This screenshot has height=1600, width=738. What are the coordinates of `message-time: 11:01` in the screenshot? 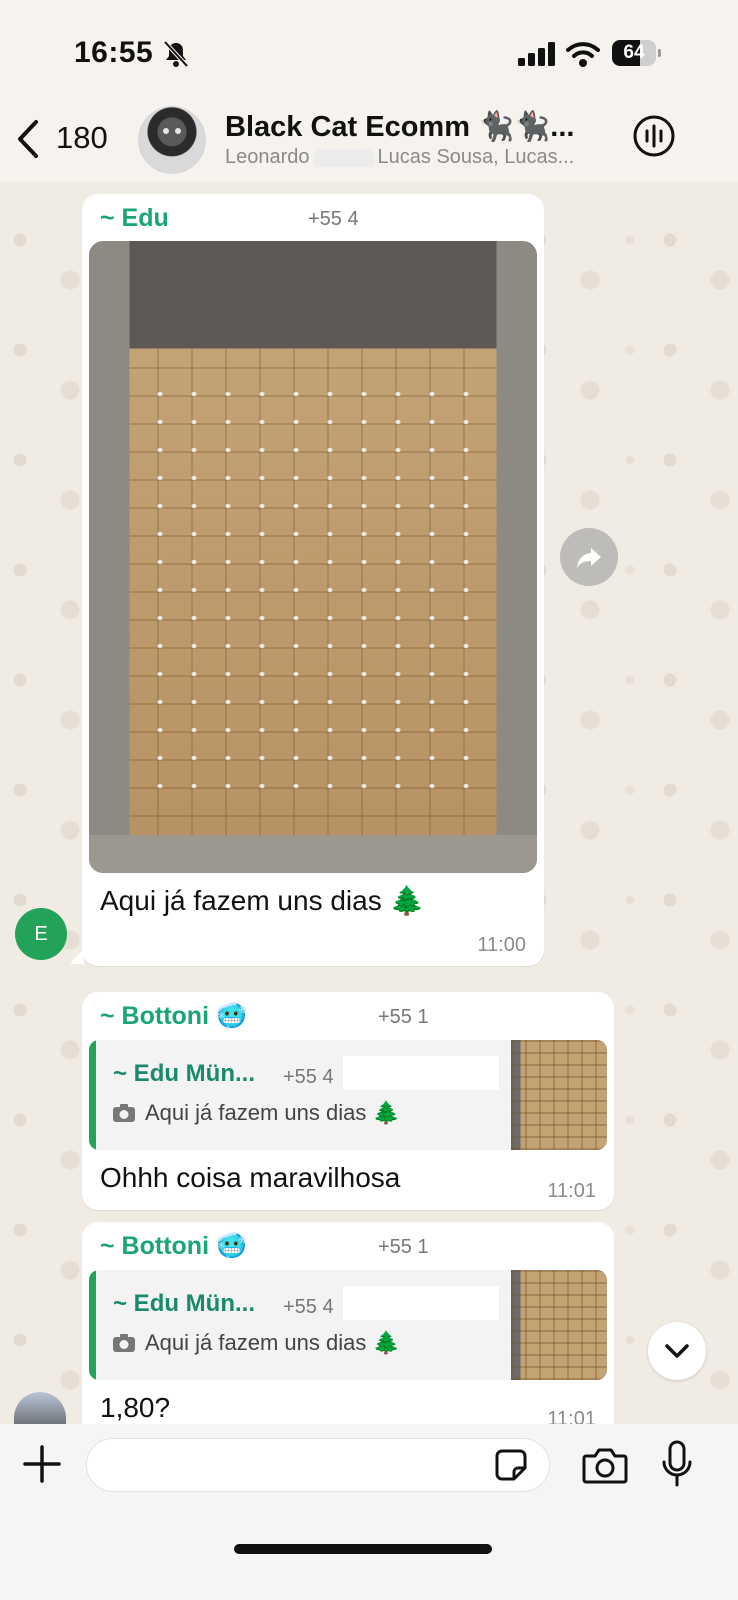 It's located at (571, 1191).